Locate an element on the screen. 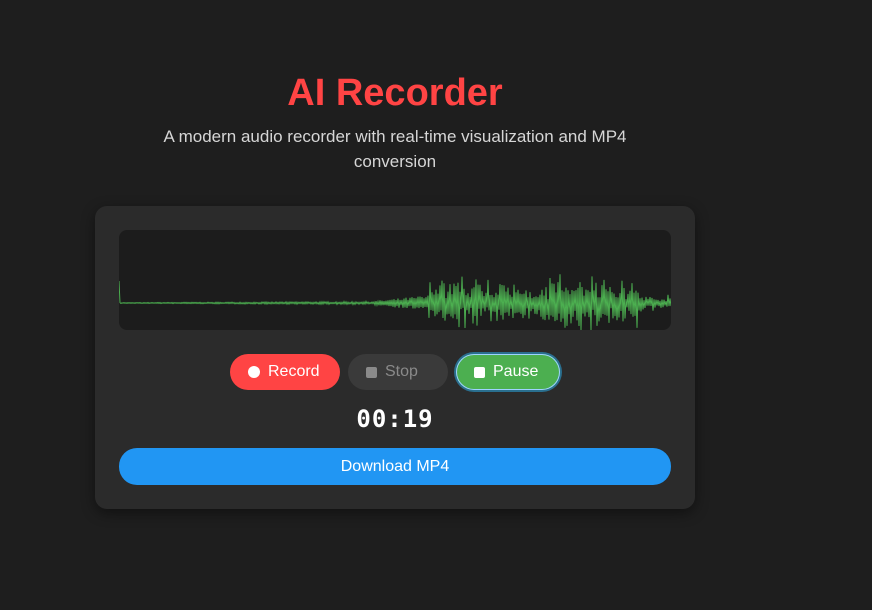 This screenshot has height=610, width=872. pause-label: Pause is located at coordinates (516, 371).